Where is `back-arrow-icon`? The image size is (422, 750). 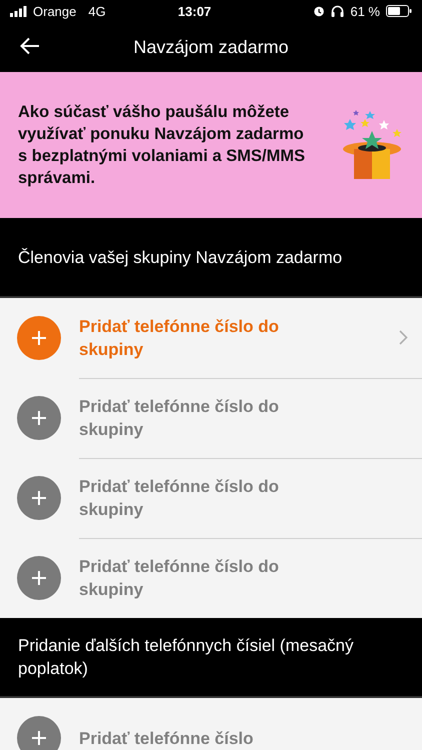
back-arrow-icon is located at coordinates (30, 46).